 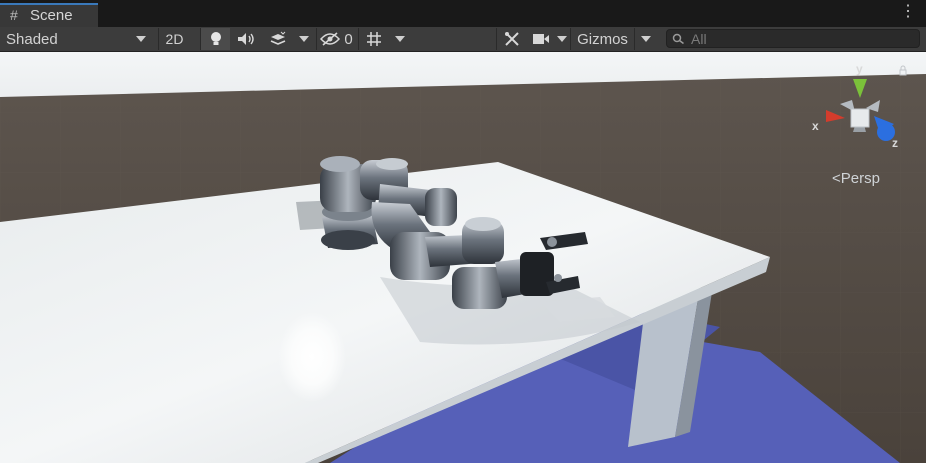 I want to click on effects-dropdown, so click(x=304, y=39).